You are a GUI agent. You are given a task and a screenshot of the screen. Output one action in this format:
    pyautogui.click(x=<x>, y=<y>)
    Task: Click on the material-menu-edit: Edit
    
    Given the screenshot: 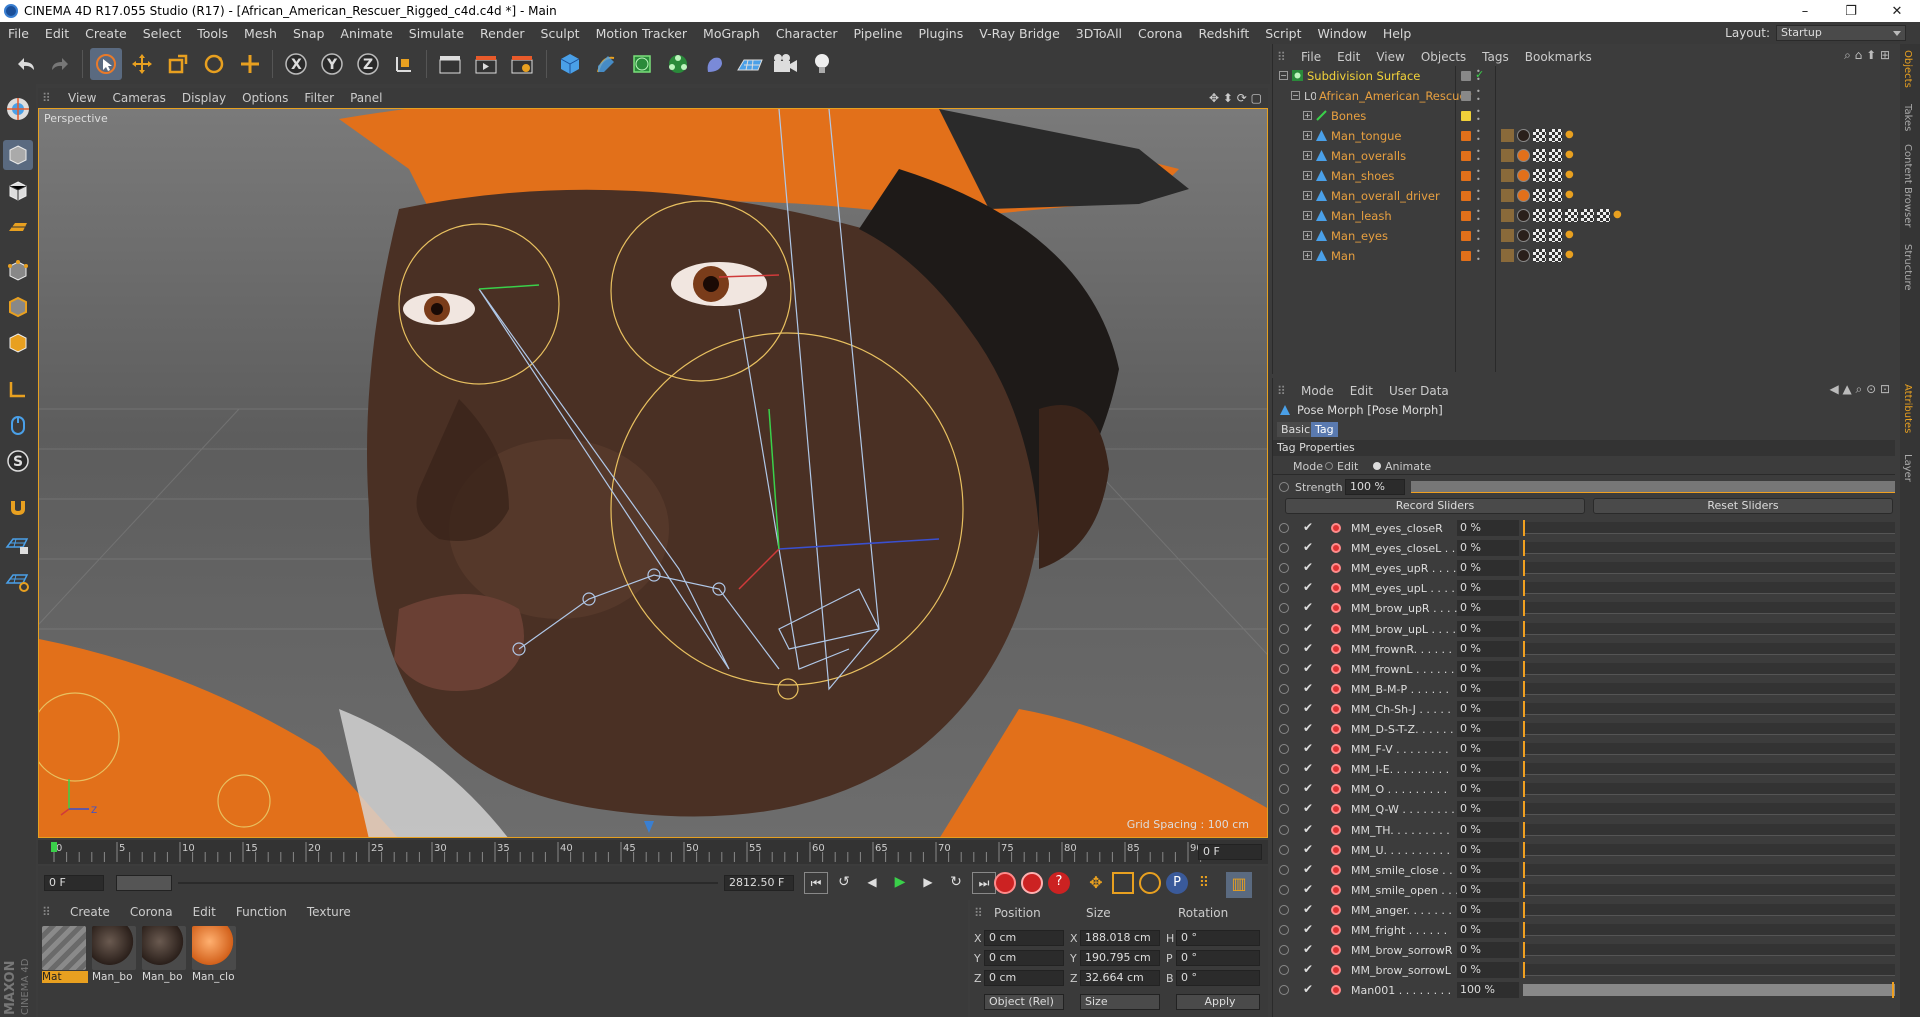 What is the action you would take?
    pyautogui.click(x=204, y=912)
    